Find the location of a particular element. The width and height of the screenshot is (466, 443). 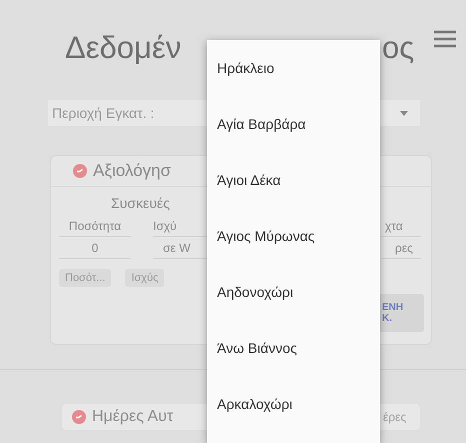

chip-value: έρες is located at coordinates (394, 417).